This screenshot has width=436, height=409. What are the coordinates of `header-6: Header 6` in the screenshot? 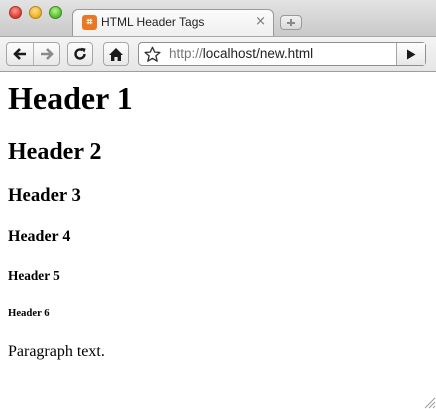 It's located at (29, 313).